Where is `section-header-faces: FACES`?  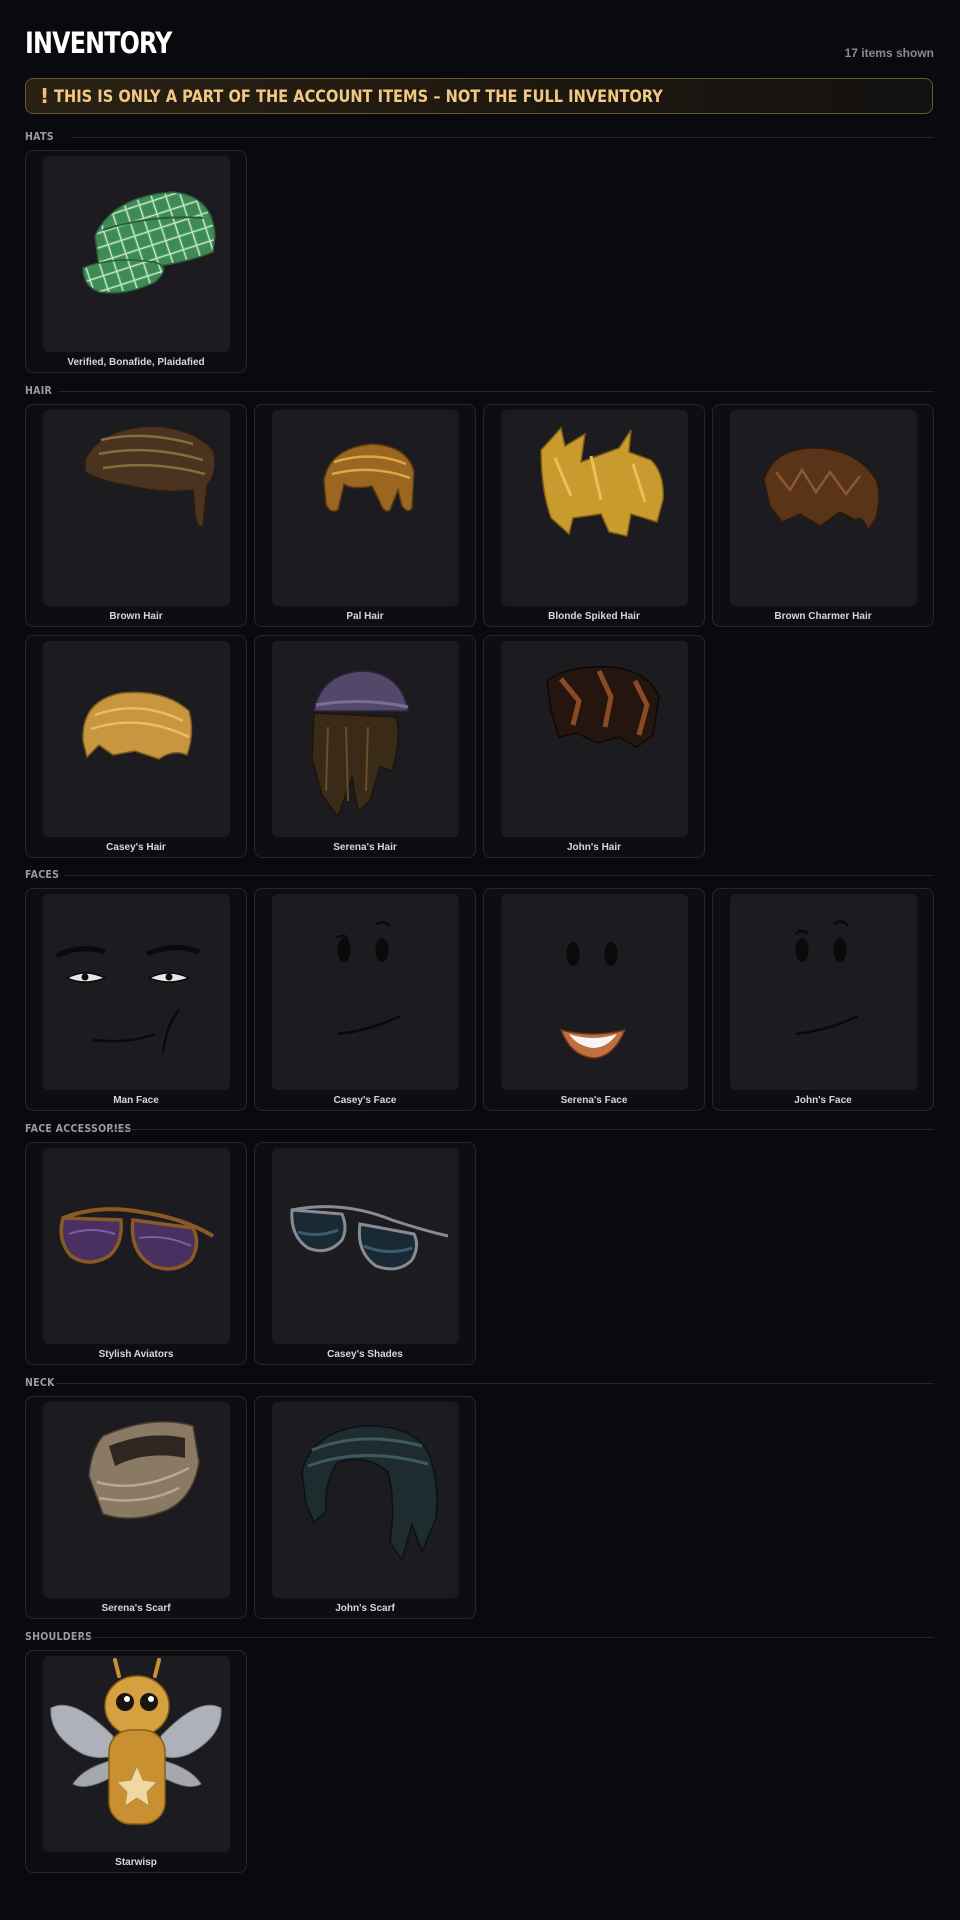
section-header-faces: FACES is located at coordinates (479, 875).